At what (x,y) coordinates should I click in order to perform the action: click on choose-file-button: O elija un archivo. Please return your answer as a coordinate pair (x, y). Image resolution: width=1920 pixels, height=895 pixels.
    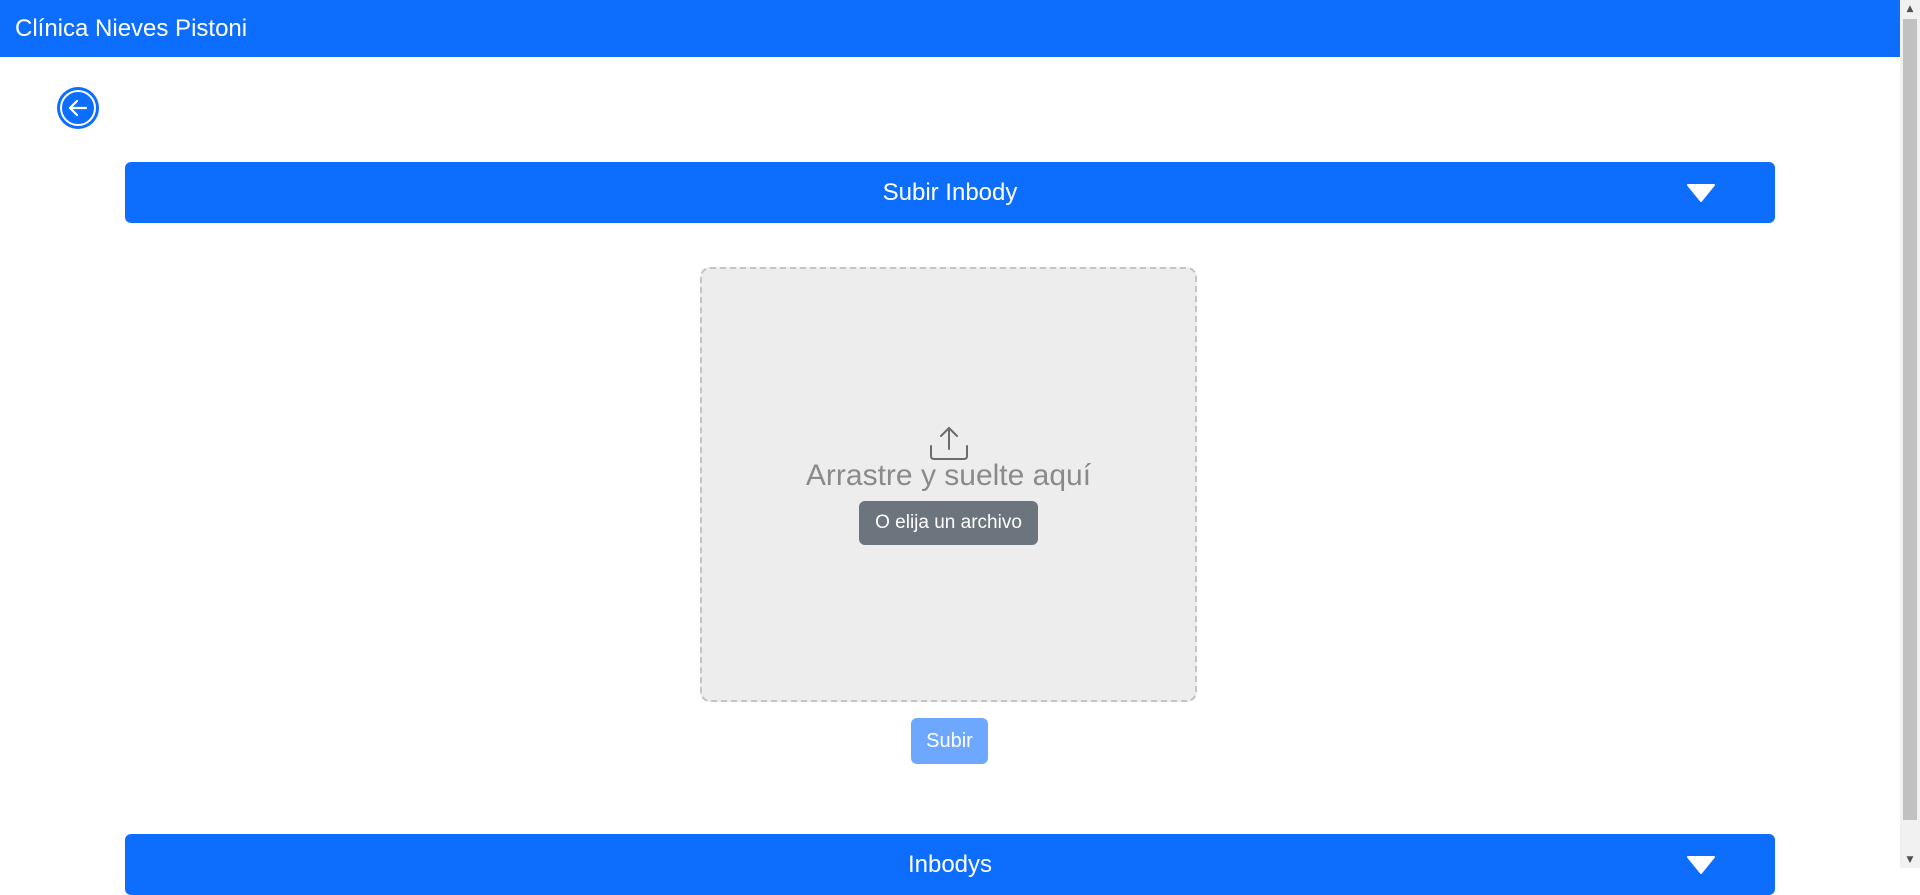
    Looking at the image, I should click on (948, 522).